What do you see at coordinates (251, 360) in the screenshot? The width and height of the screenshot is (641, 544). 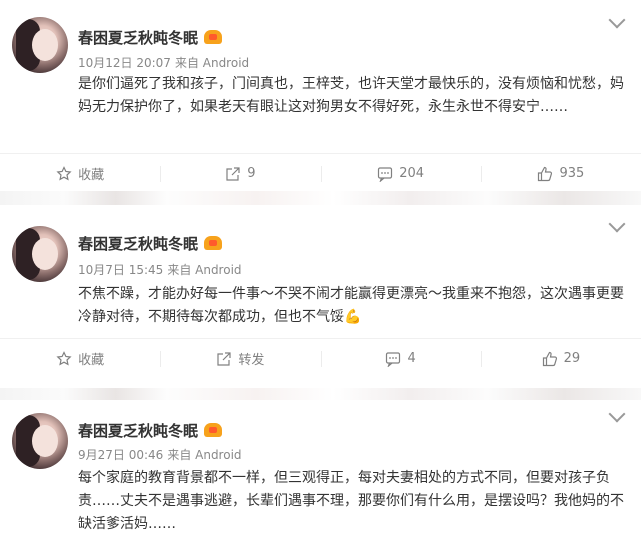 I see `repost-label: 转发` at bounding box center [251, 360].